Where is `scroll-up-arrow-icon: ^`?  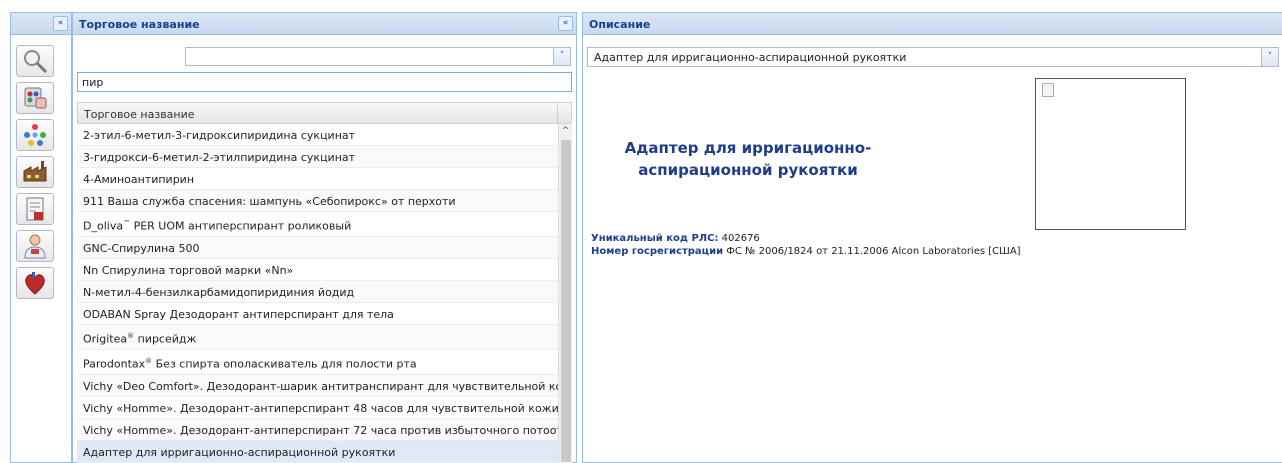
scroll-up-arrow-icon: ^ is located at coordinates (565, 131).